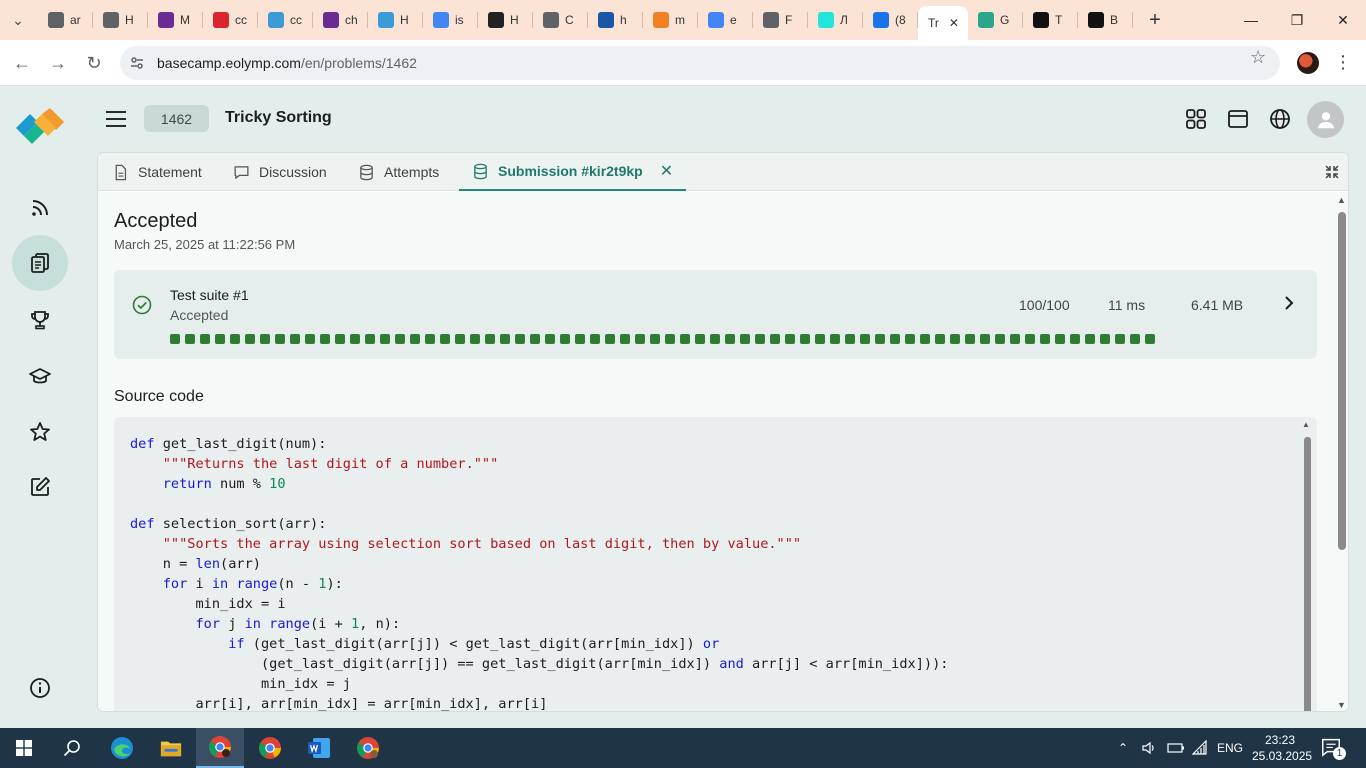 The image size is (1366, 768). What do you see at coordinates (1341, 705) in the screenshot?
I see `scroll-down-arrow-icon: ▼` at bounding box center [1341, 705].